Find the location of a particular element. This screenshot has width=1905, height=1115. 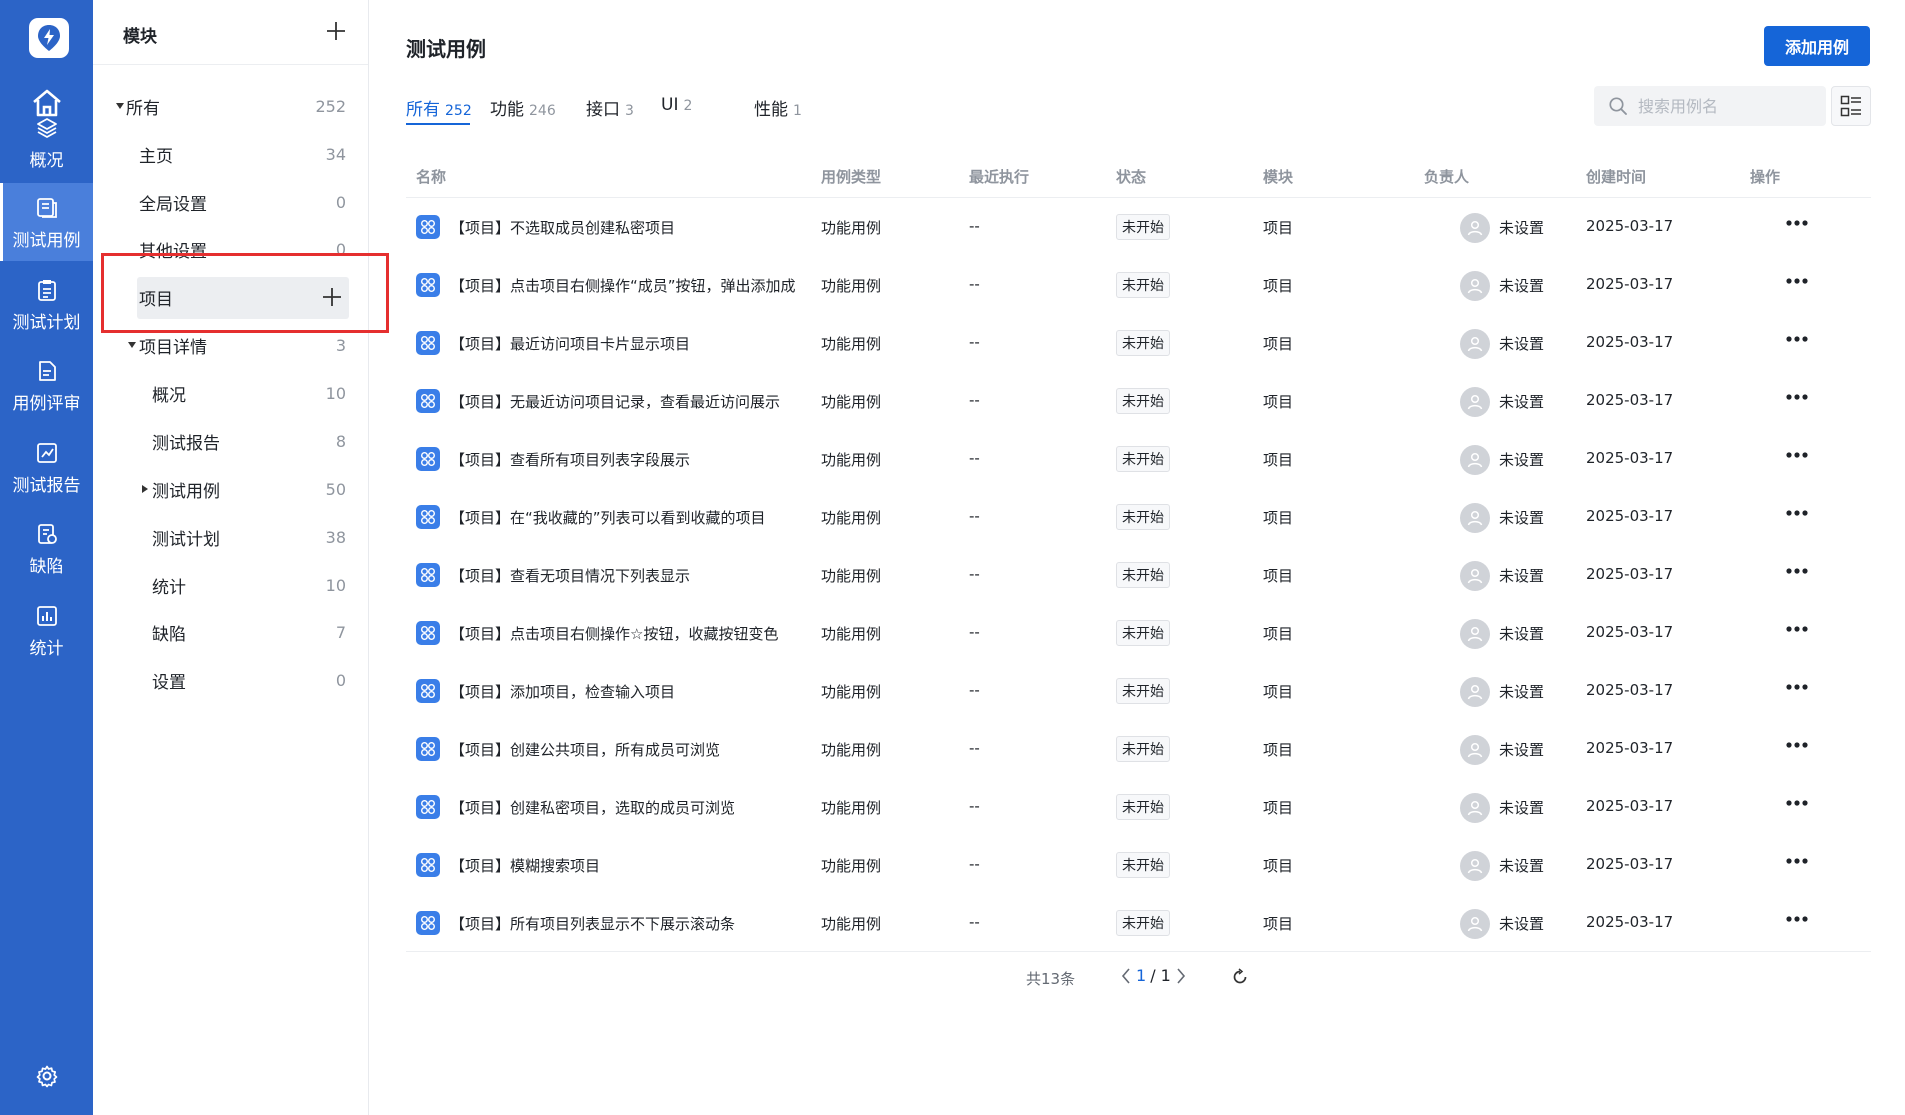

case-name: 【项目】在“我收藏的”列表可以看到收藏的项目 is located at coordinates (633, 517).